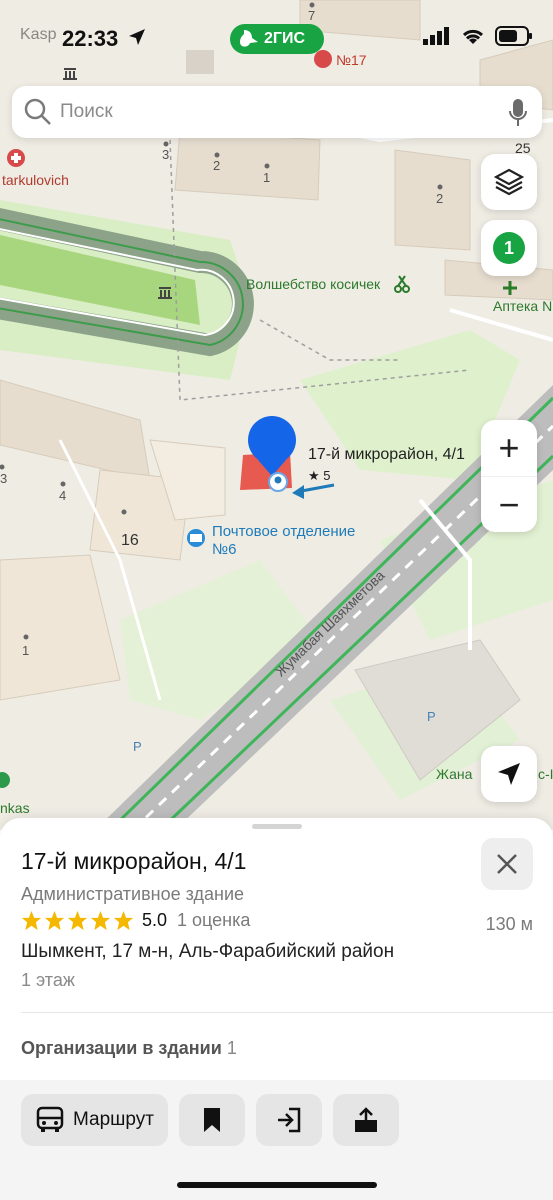 The width and height of the screenshot is (553, 1200). I want to click on entrance-button, so click(289, 1120).